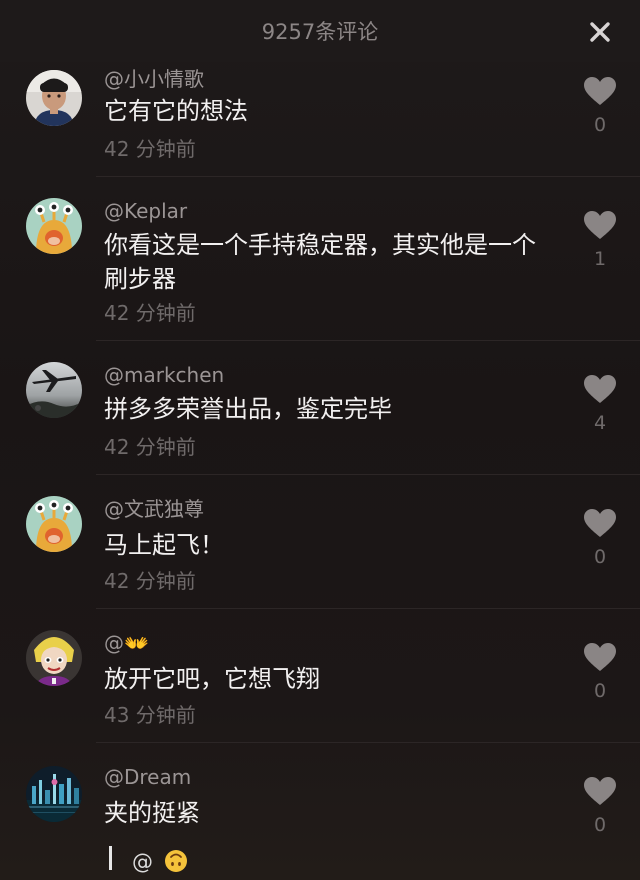 This screenshot has width=640, height=880. Describe the element at coordinates (142, 862) in the screenshot. I see `comment-input-text: @` at that location.